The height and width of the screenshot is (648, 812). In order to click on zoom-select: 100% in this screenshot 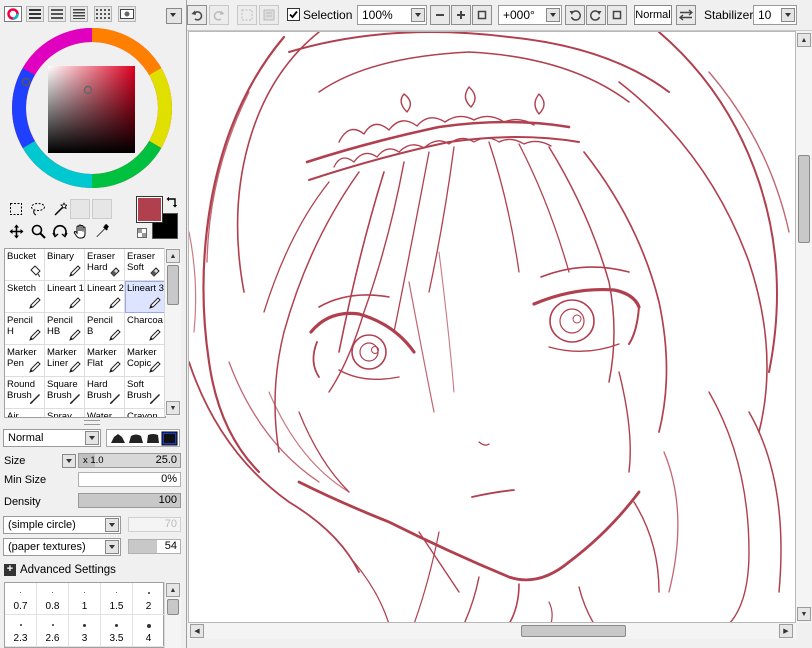, I will do `click(392, 15)`.